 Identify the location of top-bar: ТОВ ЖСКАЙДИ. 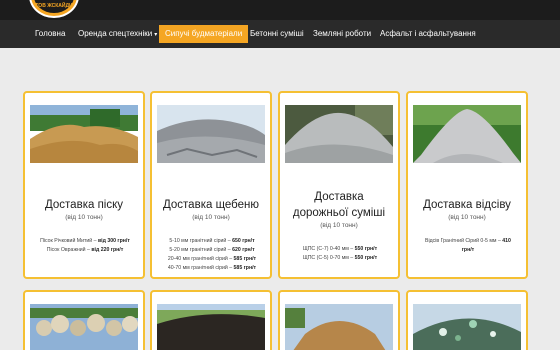
(280, 10).